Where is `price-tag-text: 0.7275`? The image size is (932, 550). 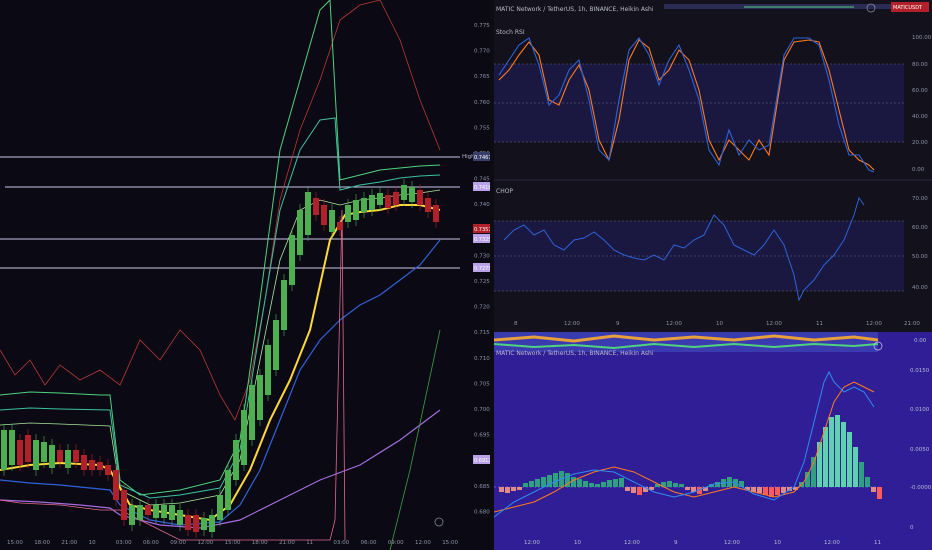
price-tag-text: 0.7275 is located at coordinates (482, 269).